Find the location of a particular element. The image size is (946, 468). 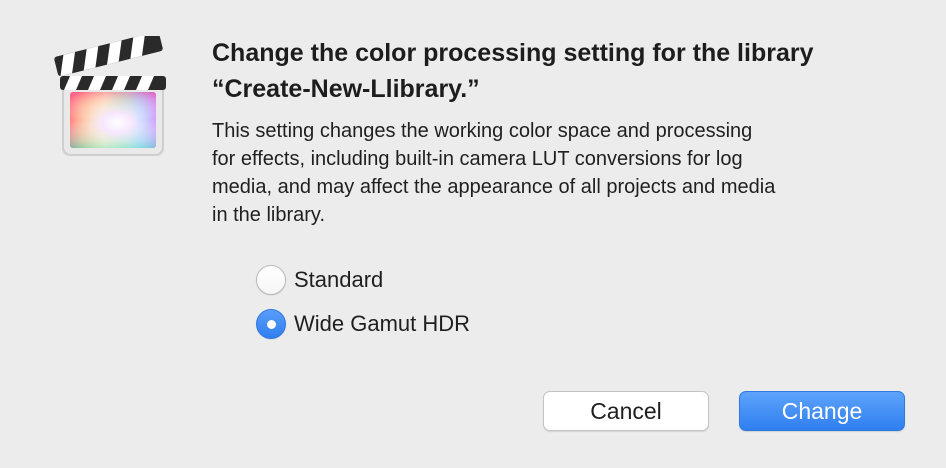

dialog-message-line: in the library. is located at coordinates (269, 215).